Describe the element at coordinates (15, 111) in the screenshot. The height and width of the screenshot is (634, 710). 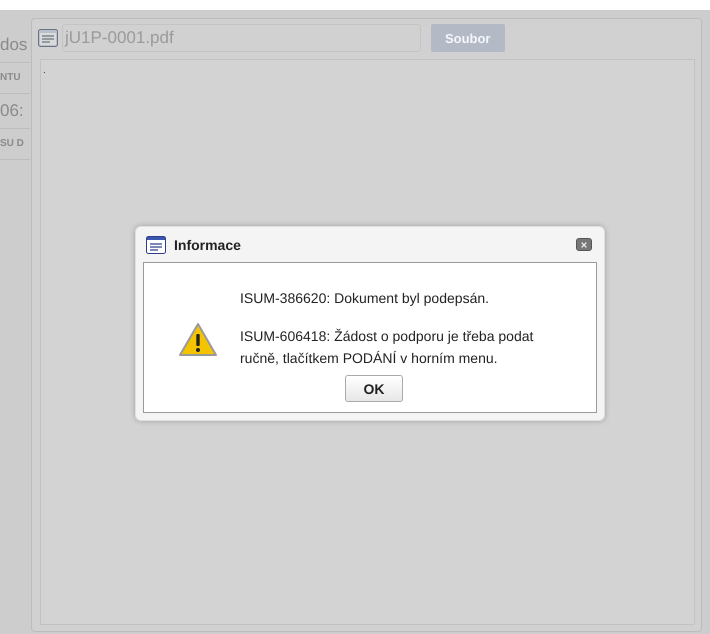
I see `background-text: 06:` at that location.